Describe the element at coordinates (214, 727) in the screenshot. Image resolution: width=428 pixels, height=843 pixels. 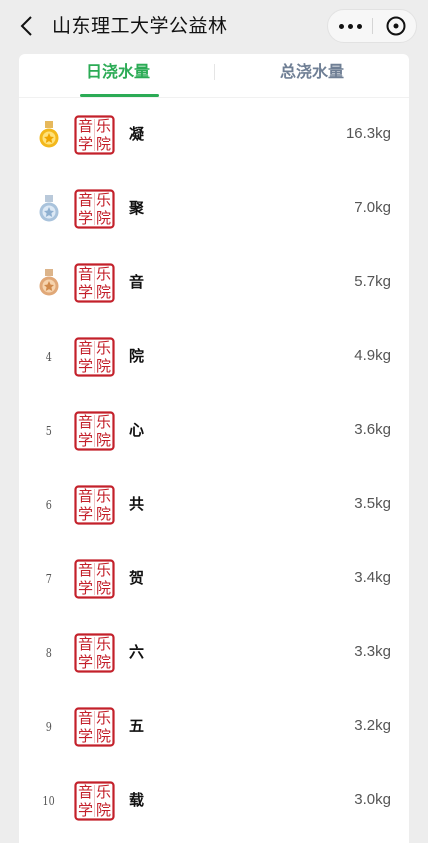
I see `ranking-row: 9 音乐学院五 3.2kg` at that location.